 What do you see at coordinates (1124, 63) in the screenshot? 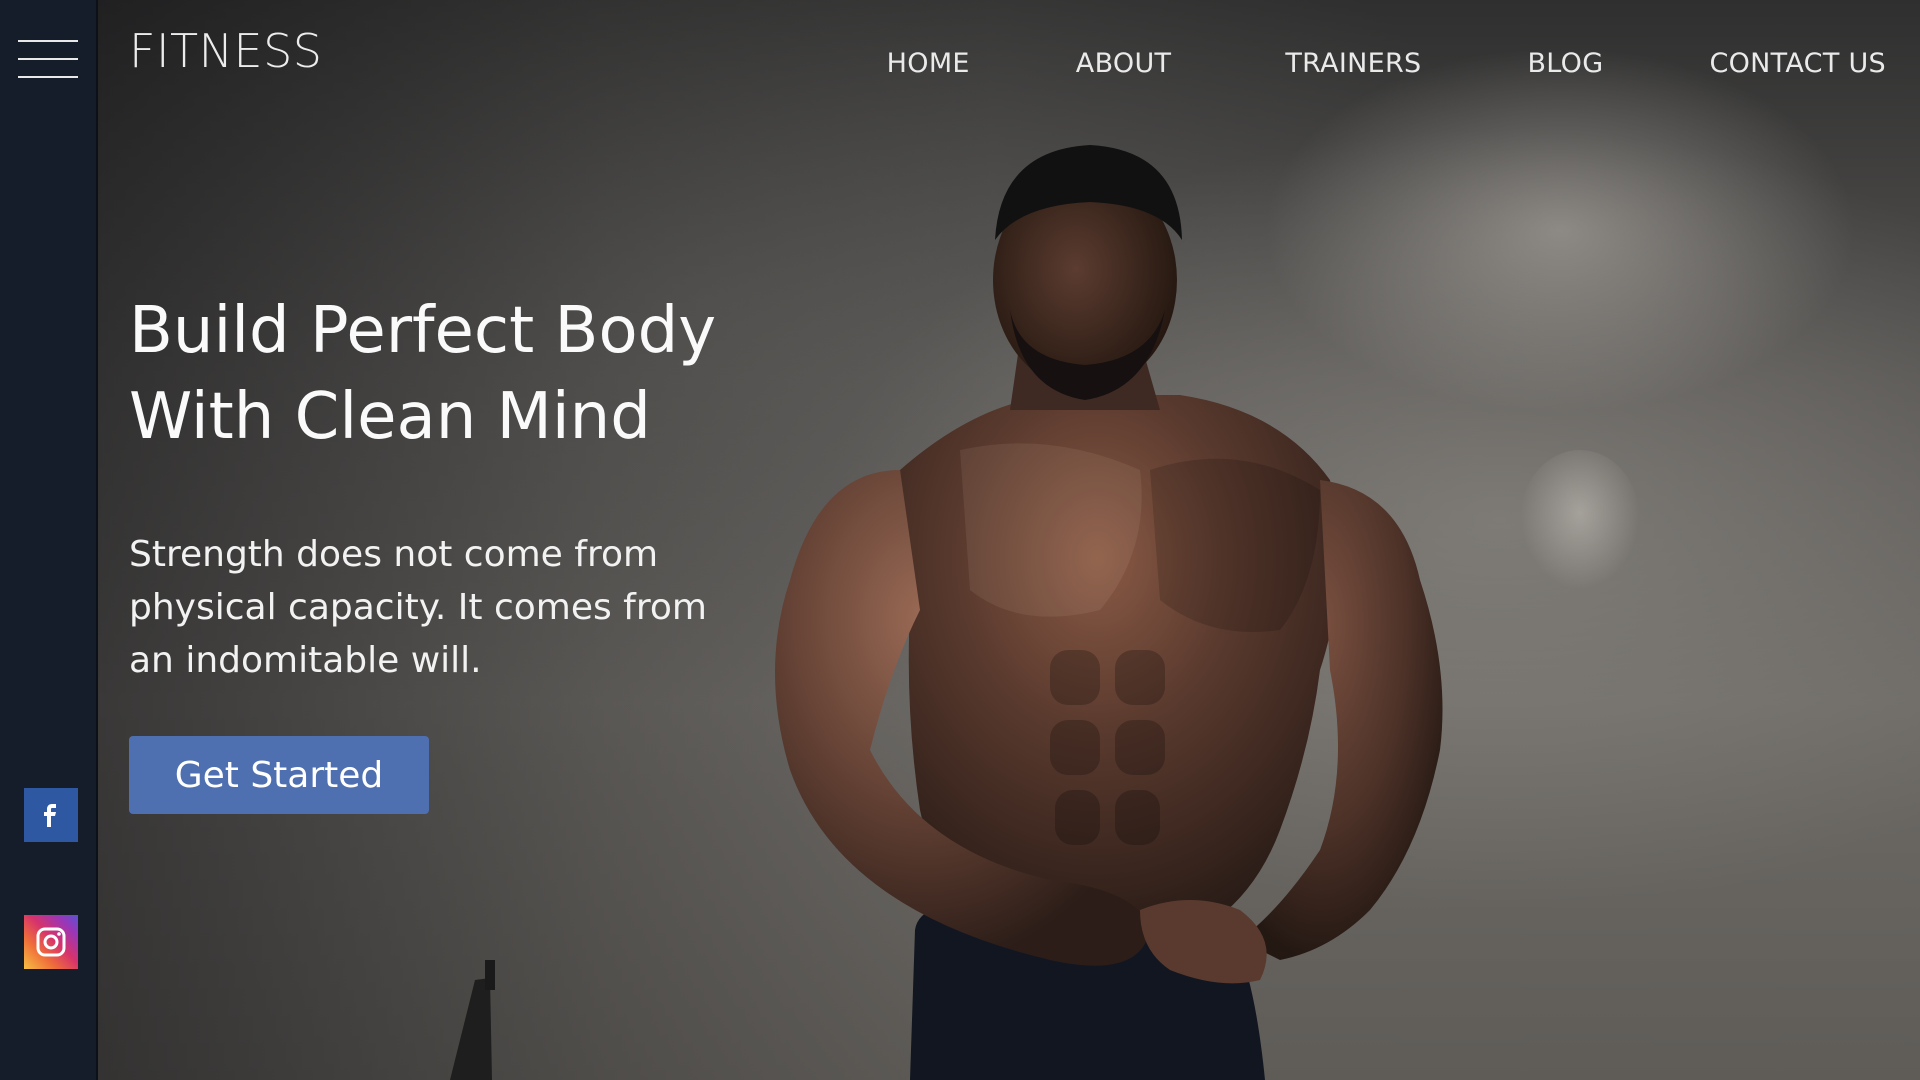
I see `nav-about: ABOUT` at bounding box center [1124, 63].